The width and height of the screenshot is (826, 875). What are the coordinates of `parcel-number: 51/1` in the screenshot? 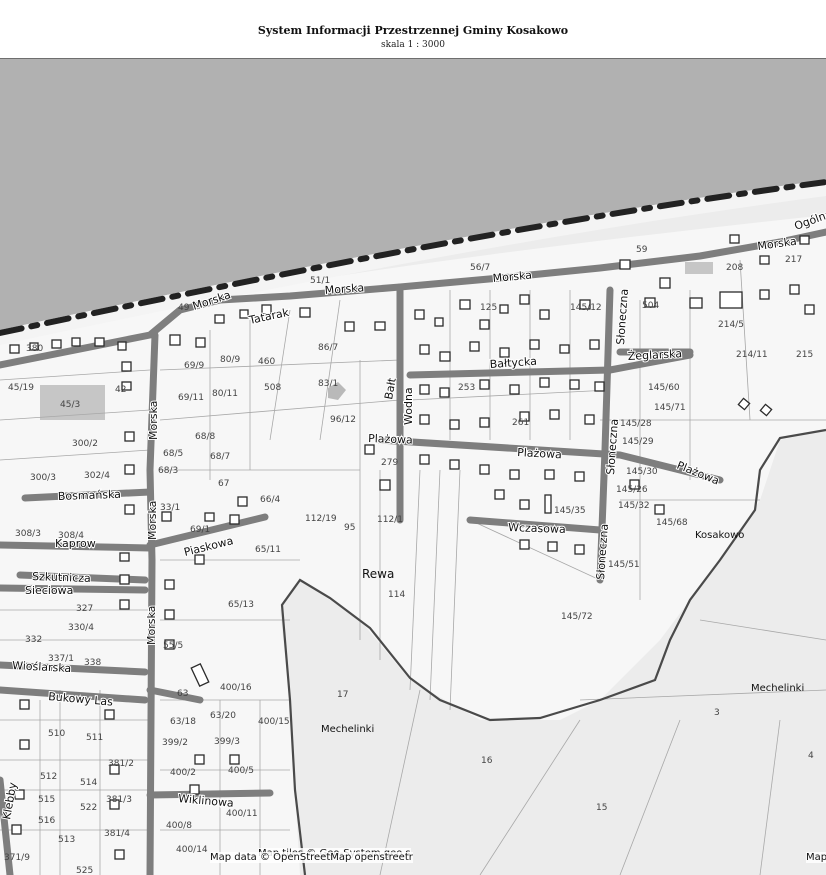 It's located at (320, 281).